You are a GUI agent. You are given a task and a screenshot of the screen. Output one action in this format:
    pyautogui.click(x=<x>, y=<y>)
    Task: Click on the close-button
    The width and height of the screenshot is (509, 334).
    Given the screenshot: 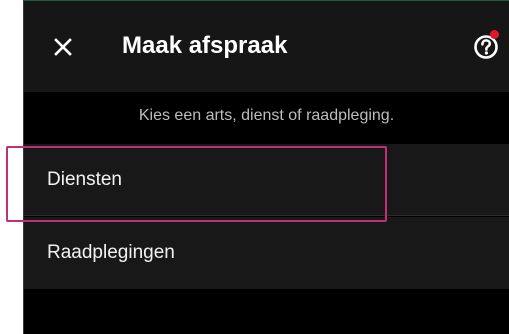 What is the action you would take?
    pyautogui.click(x=63, y=47)
    